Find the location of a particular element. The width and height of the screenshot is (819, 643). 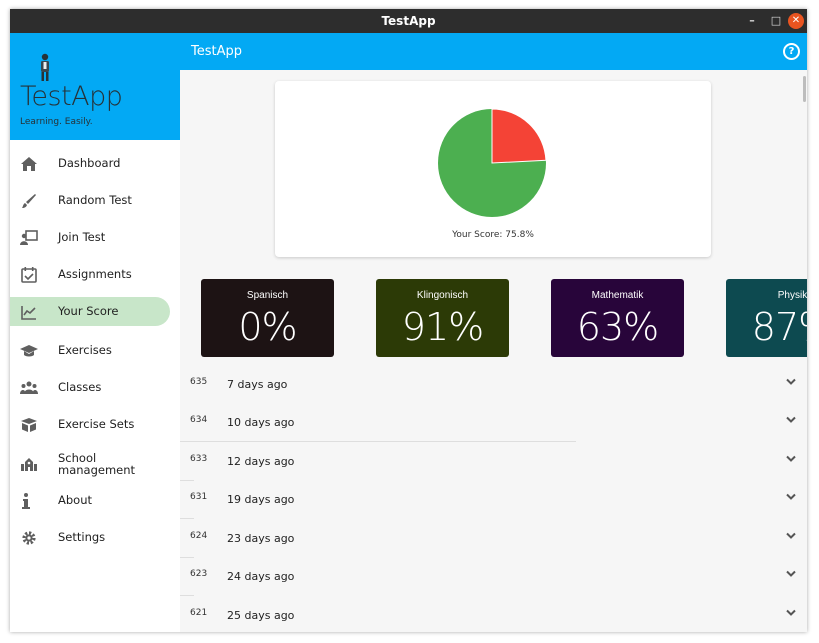

result-id: 623 is located at coordinates (199, 574).